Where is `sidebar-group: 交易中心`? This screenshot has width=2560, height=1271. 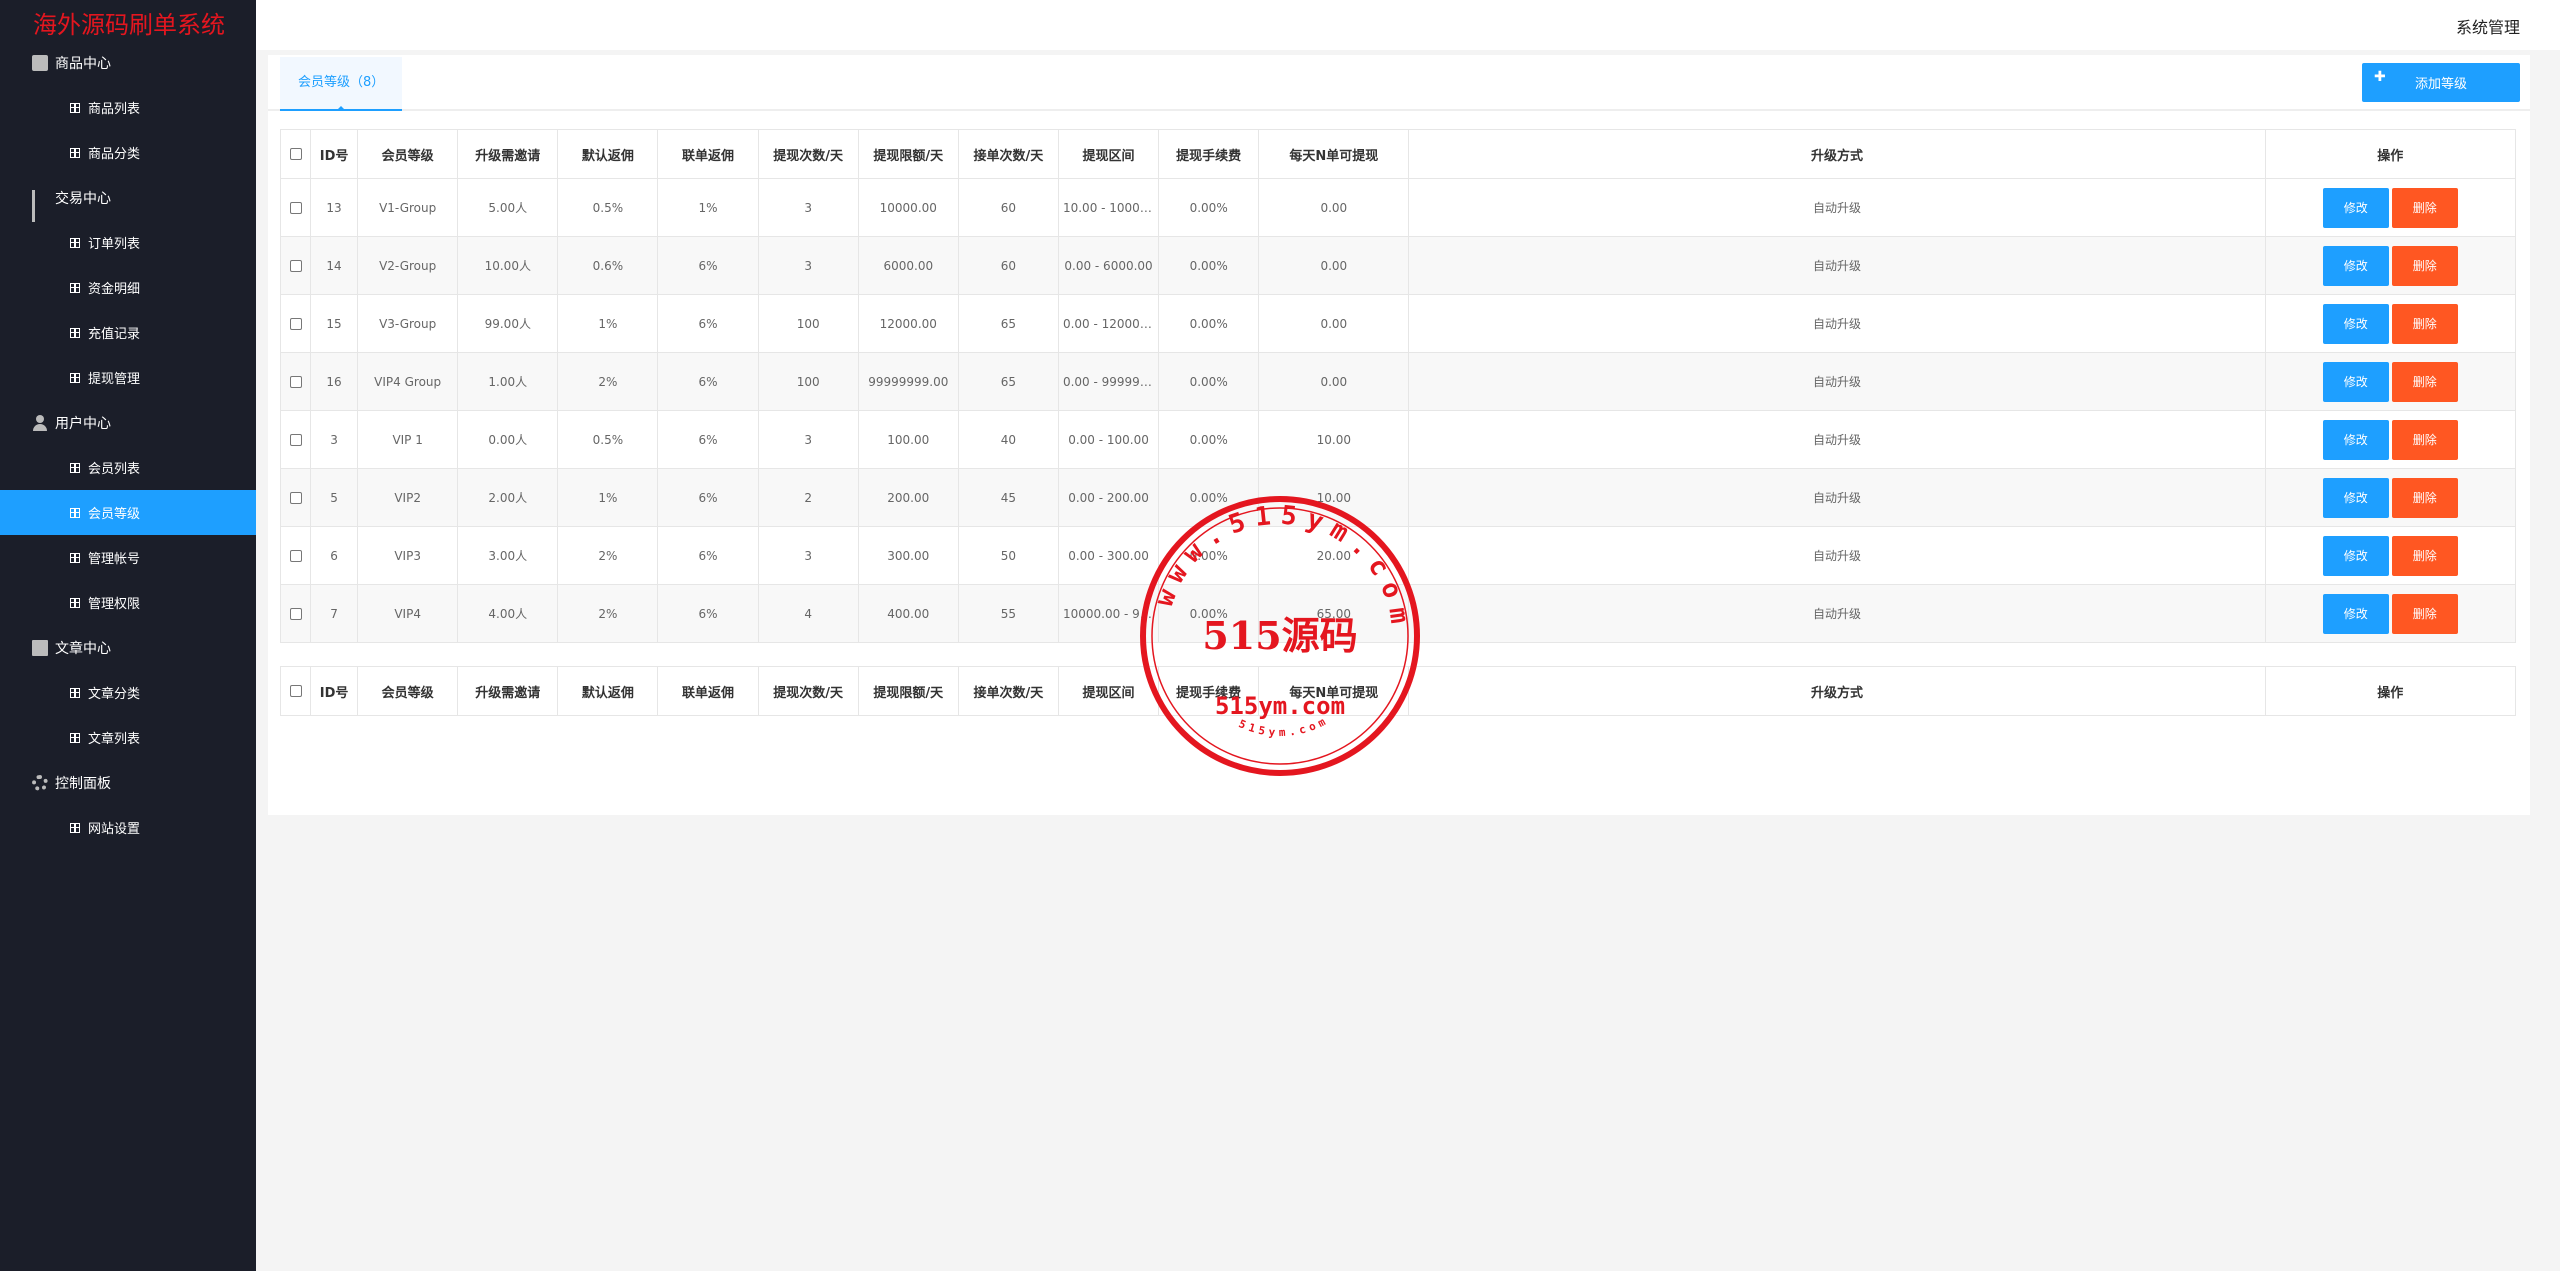 sidebar-group: 交易中心 is located at coordinates (128, 198).